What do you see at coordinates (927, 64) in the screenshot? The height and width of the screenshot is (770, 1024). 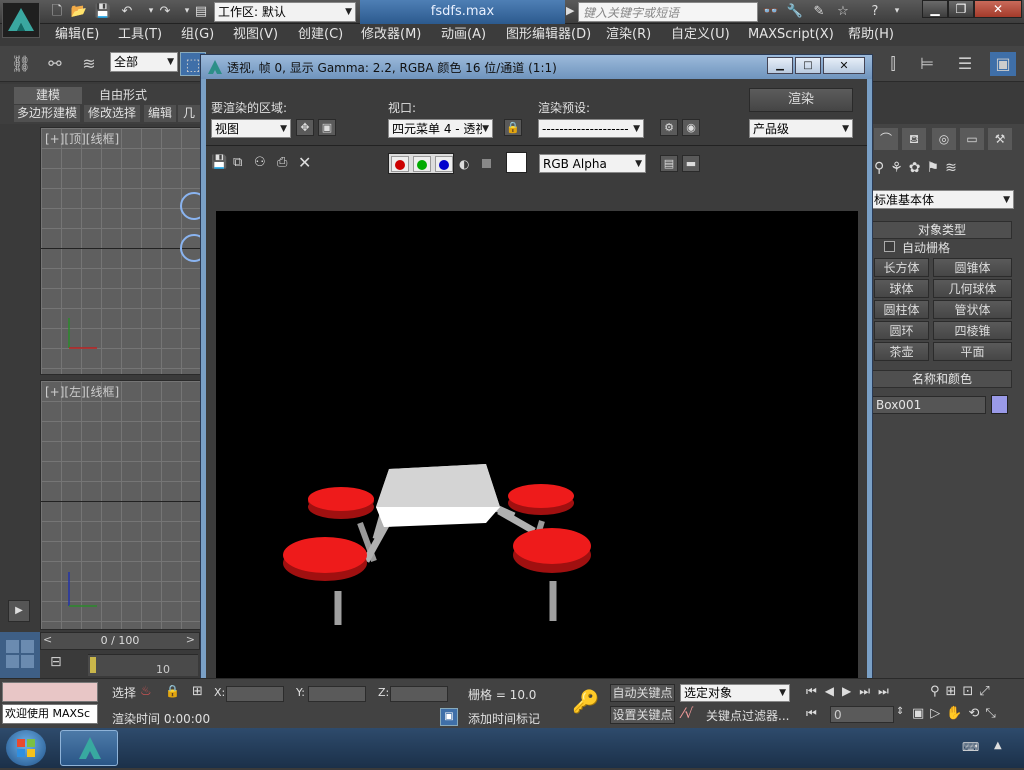 I see `align-icon: ⊨` at bounding box center [927, 64].